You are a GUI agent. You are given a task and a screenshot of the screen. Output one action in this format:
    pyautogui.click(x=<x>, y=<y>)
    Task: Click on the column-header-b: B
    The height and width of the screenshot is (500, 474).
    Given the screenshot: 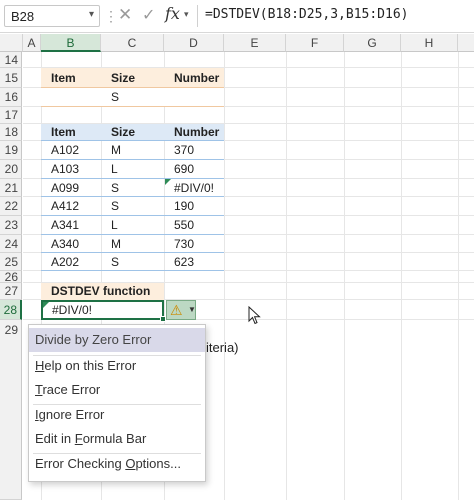 What is the action you would take?
    pyautogui.click(x=71, y=43)
    